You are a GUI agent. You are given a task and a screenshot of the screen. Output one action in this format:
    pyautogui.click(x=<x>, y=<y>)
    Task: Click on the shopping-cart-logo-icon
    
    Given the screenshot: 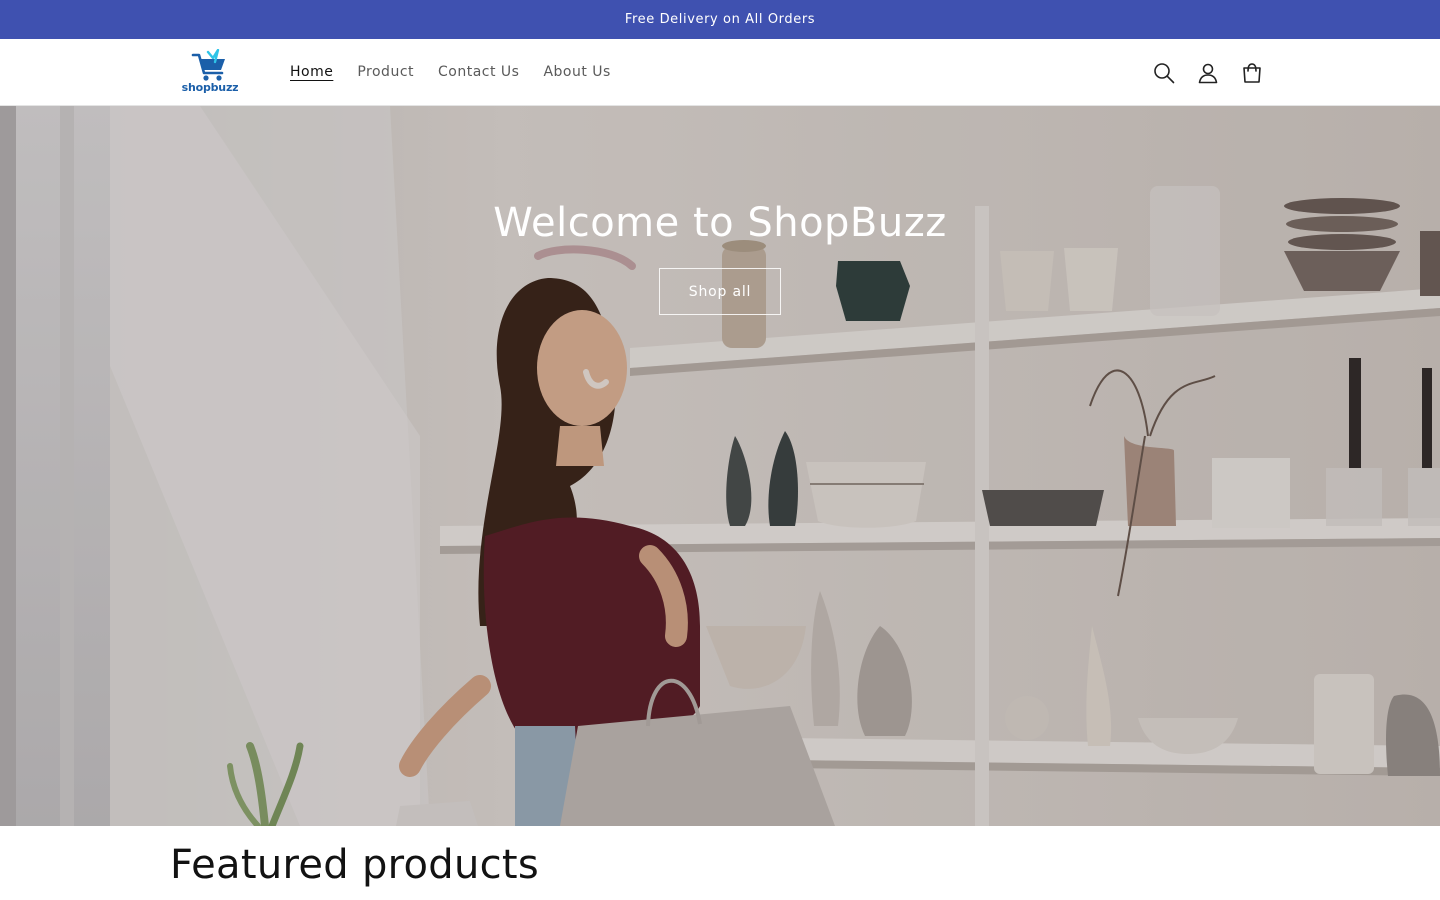 What is the action you would take?
    pyautogui.click(x=208, y=65)
    